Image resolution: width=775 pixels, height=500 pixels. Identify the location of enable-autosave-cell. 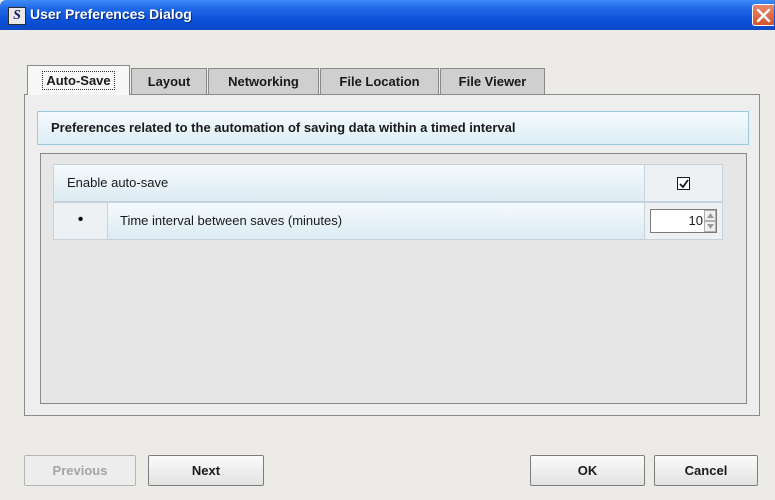
(683, 183).